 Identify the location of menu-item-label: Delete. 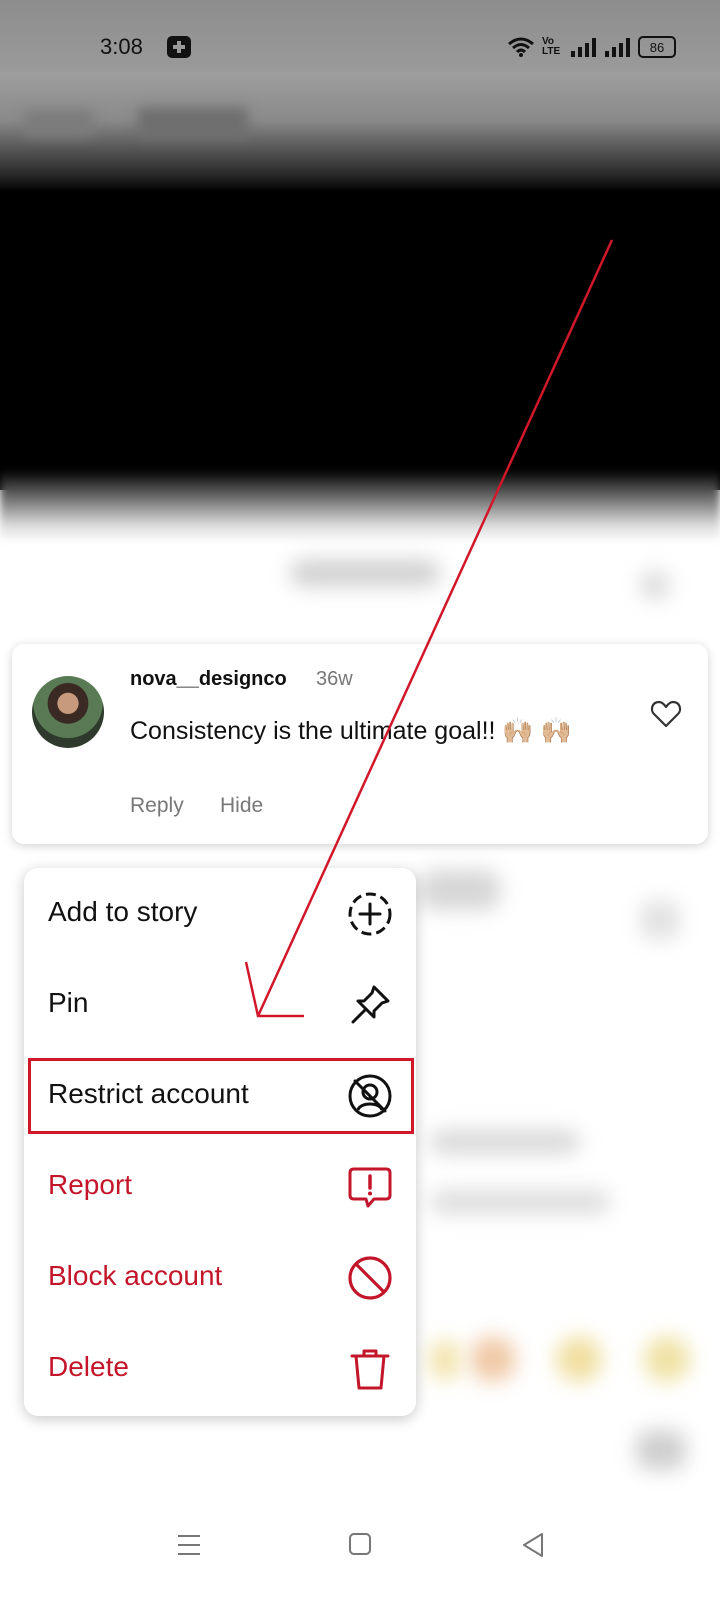
(88, 1366).